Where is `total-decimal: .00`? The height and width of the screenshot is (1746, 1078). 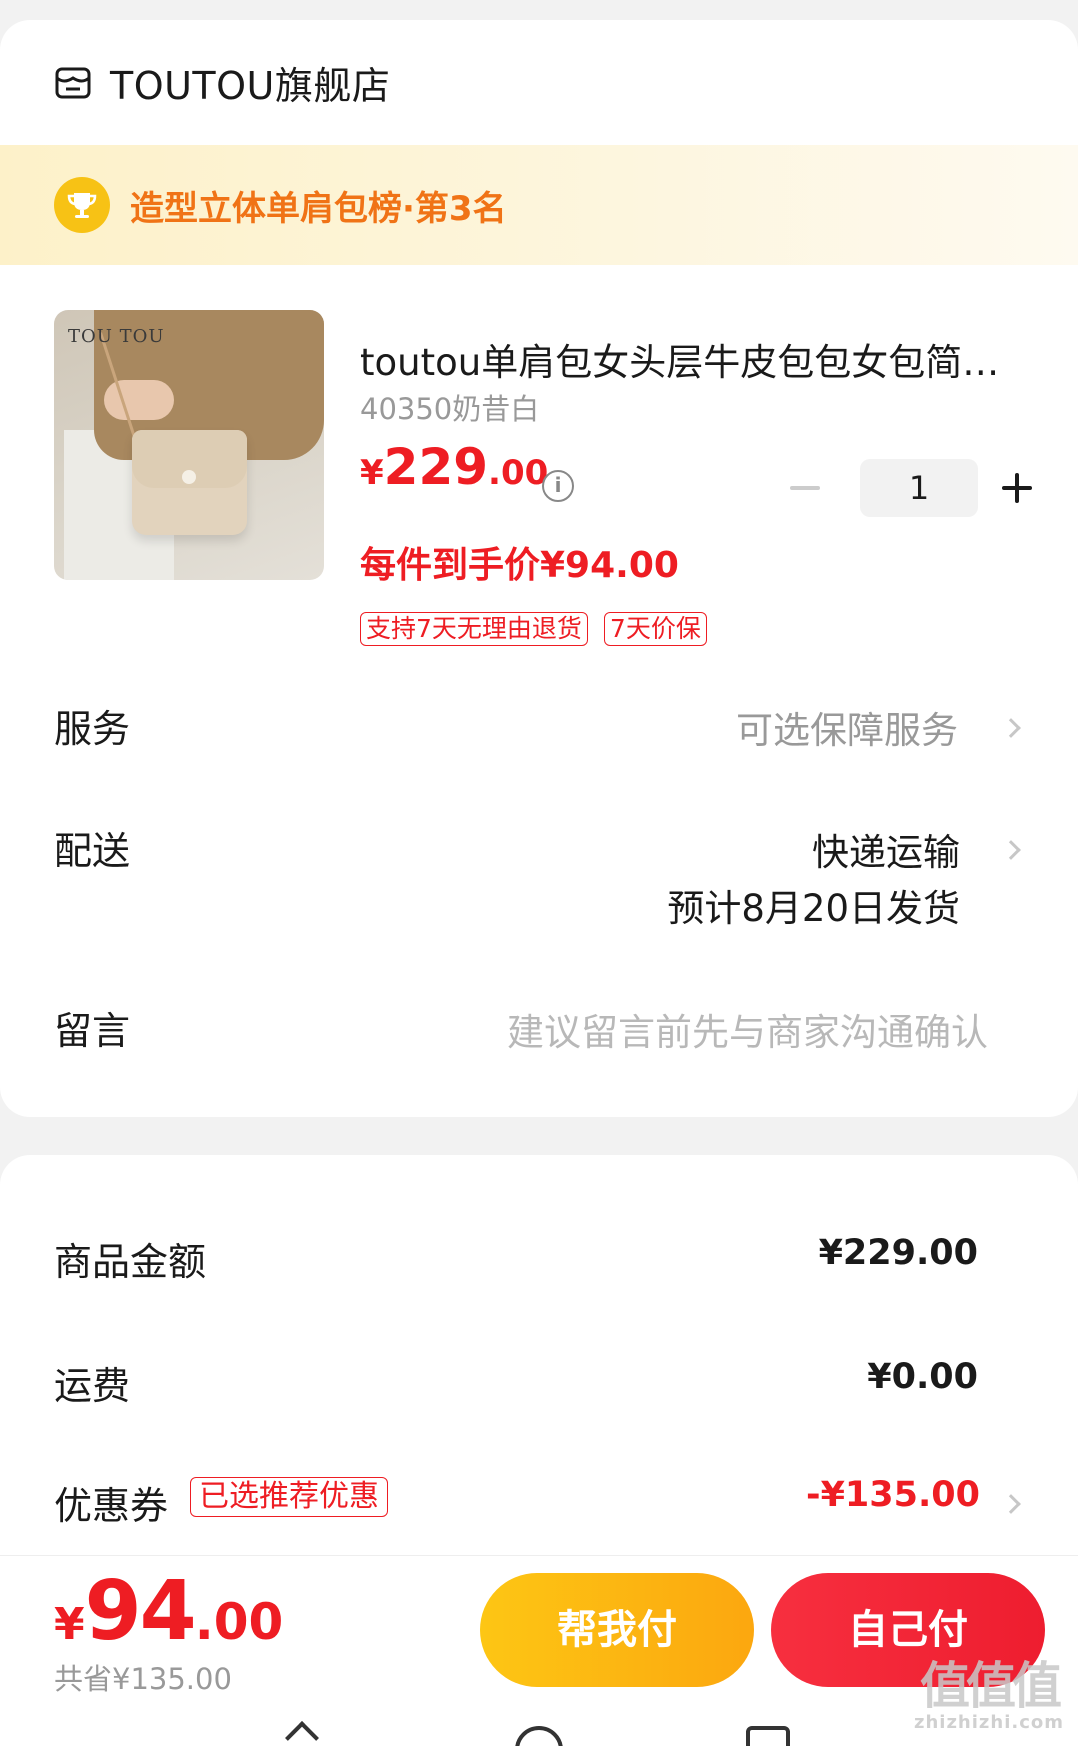
total-decimal: .00 is located at coordinates (239, 1622).